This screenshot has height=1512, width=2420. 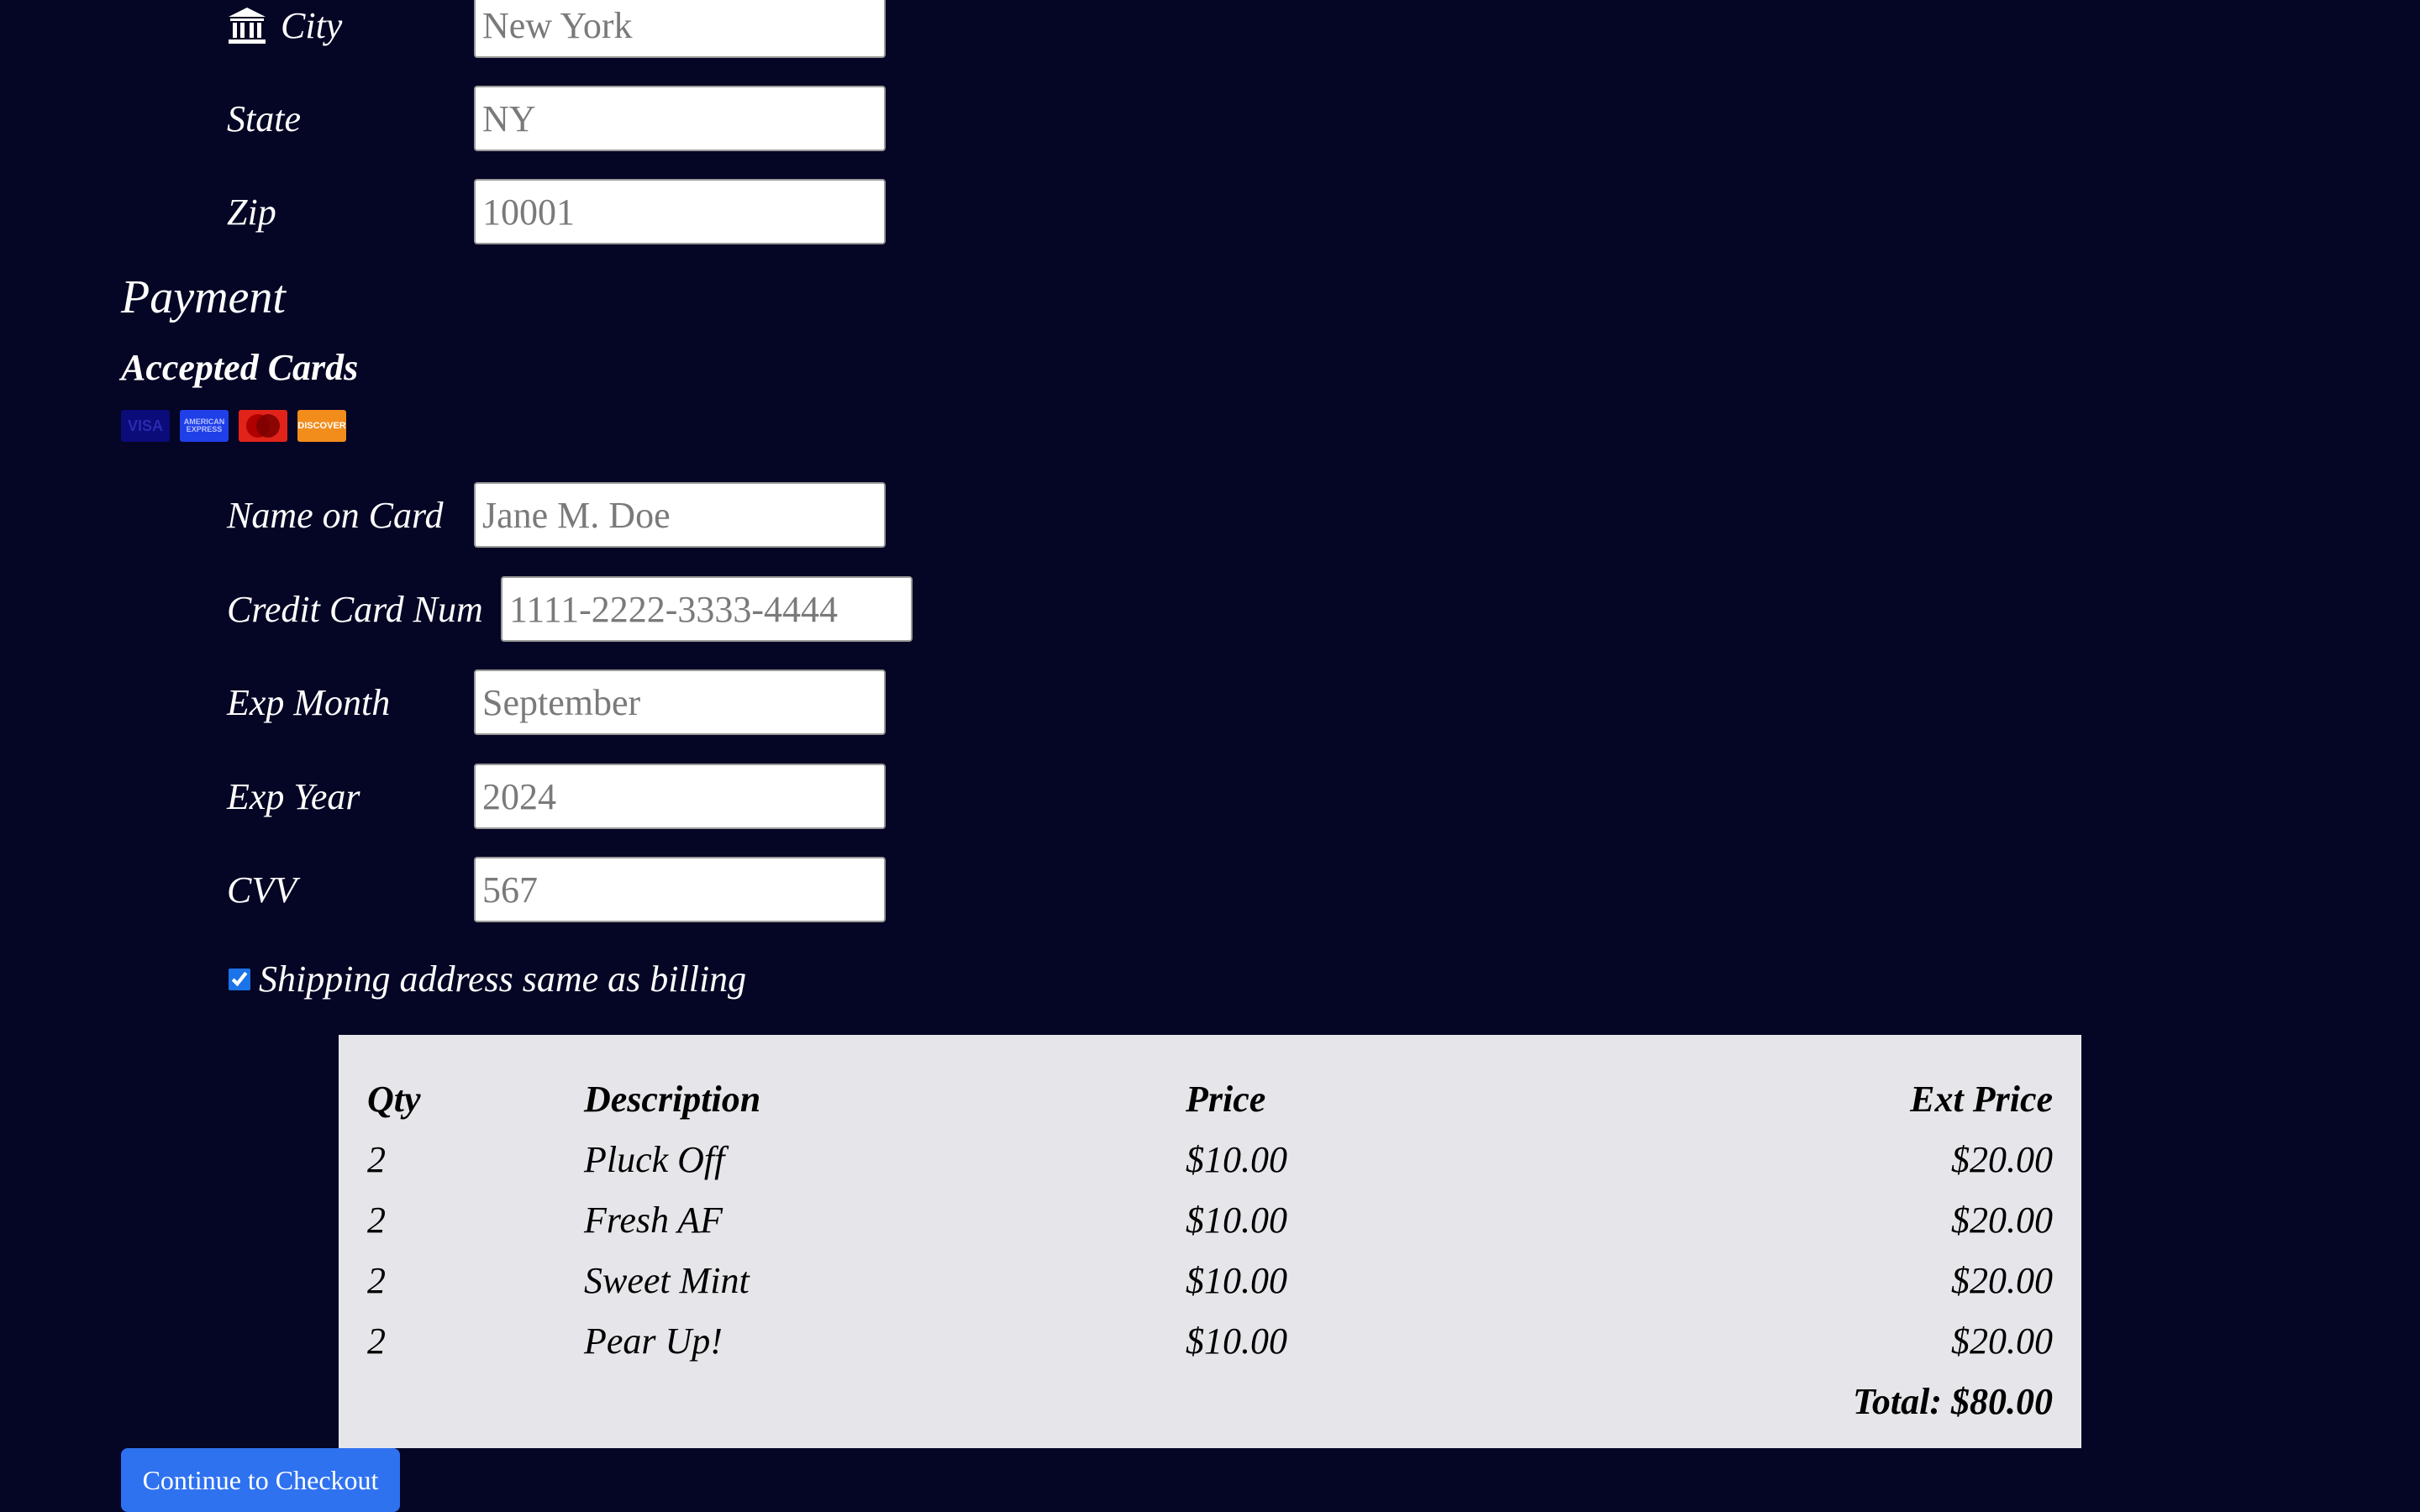 What do you see at coordinates (240, 979) in the screenshot?
I see `shipping-same-checkbox` at bounding box center [240, 979].